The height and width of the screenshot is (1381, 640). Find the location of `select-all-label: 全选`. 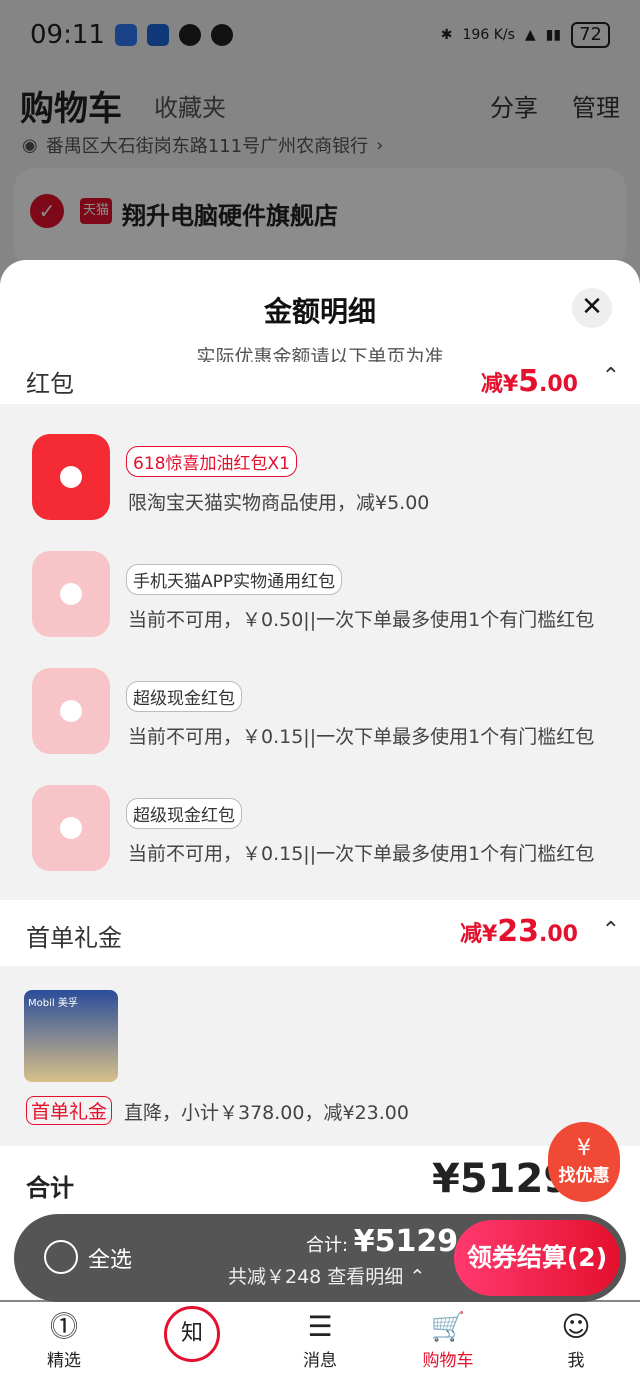

select-all-label: 全选 is located at coordinates (110, 1258).